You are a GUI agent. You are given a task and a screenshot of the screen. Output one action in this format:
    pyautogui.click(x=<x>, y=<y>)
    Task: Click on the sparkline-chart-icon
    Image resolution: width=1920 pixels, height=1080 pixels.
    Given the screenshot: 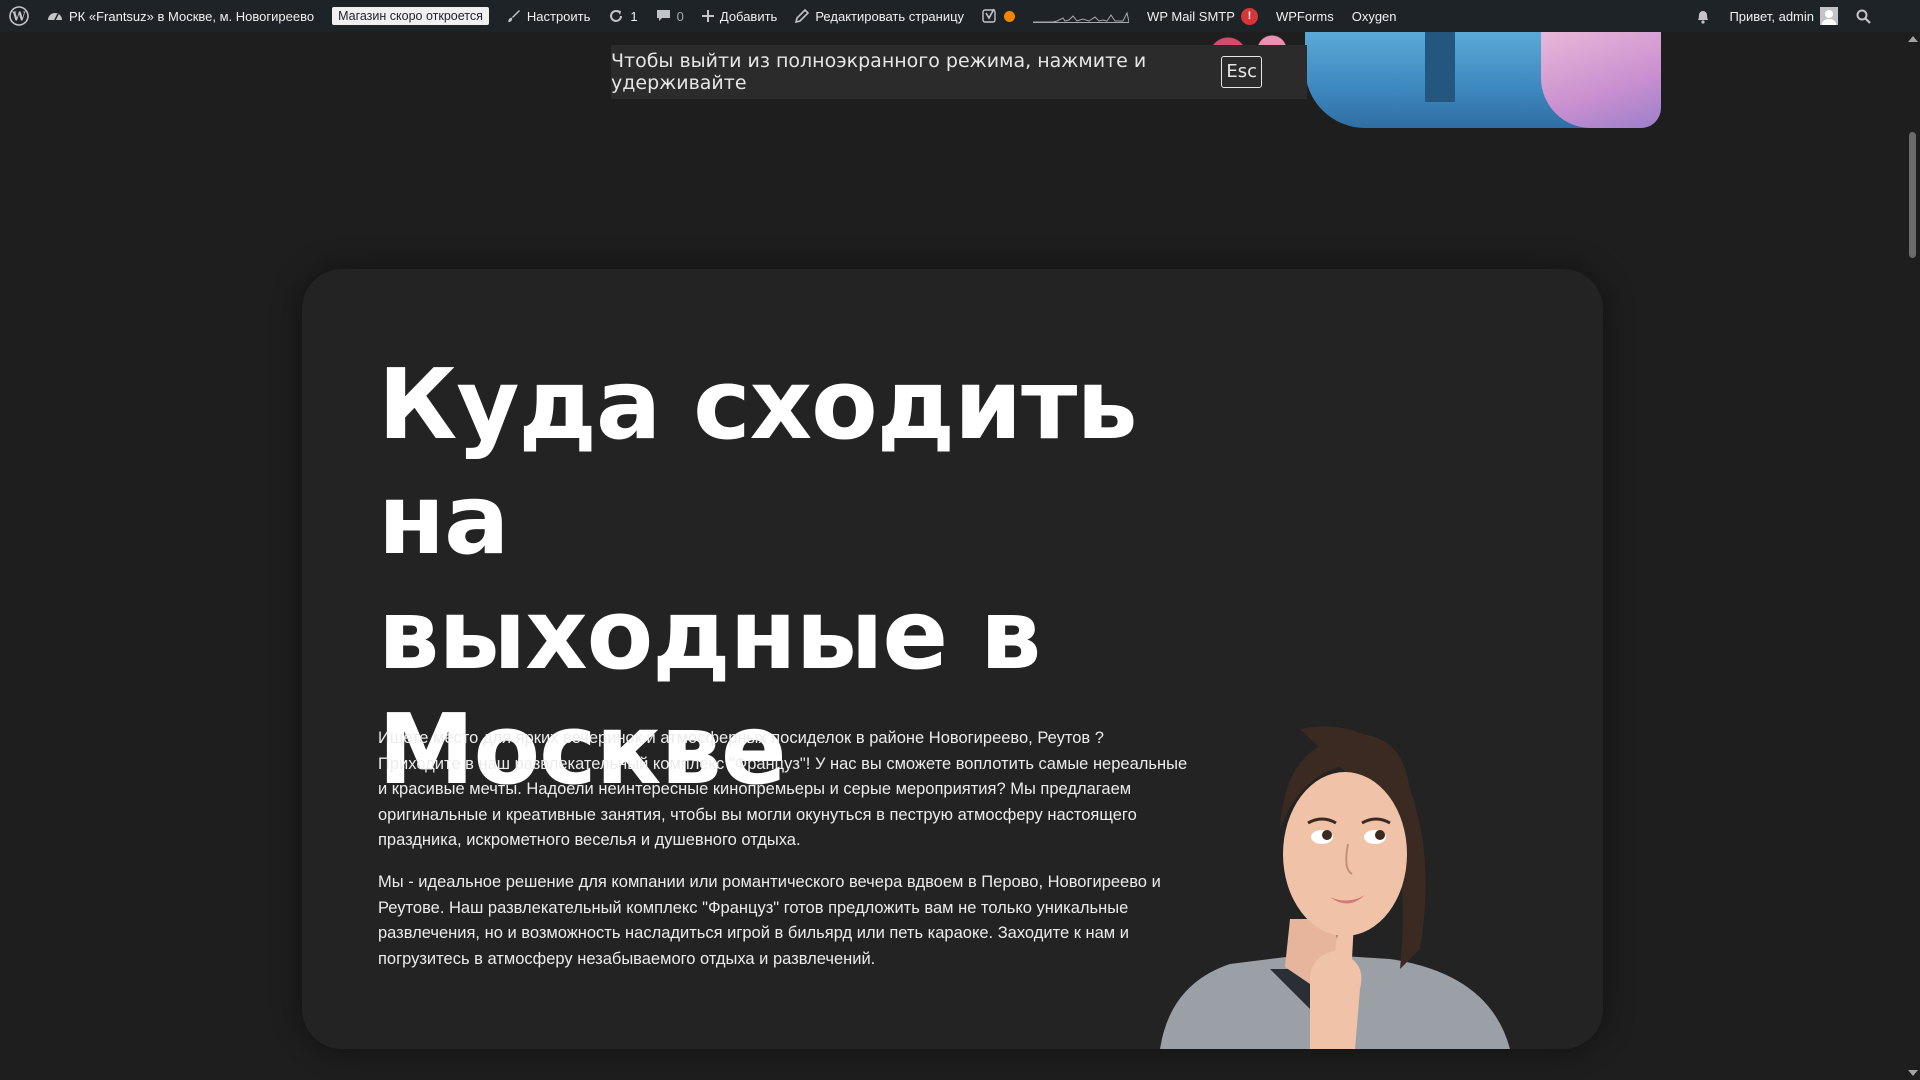 What is the action you would take?
    pyautogui.click(x=1081, y=17)
    